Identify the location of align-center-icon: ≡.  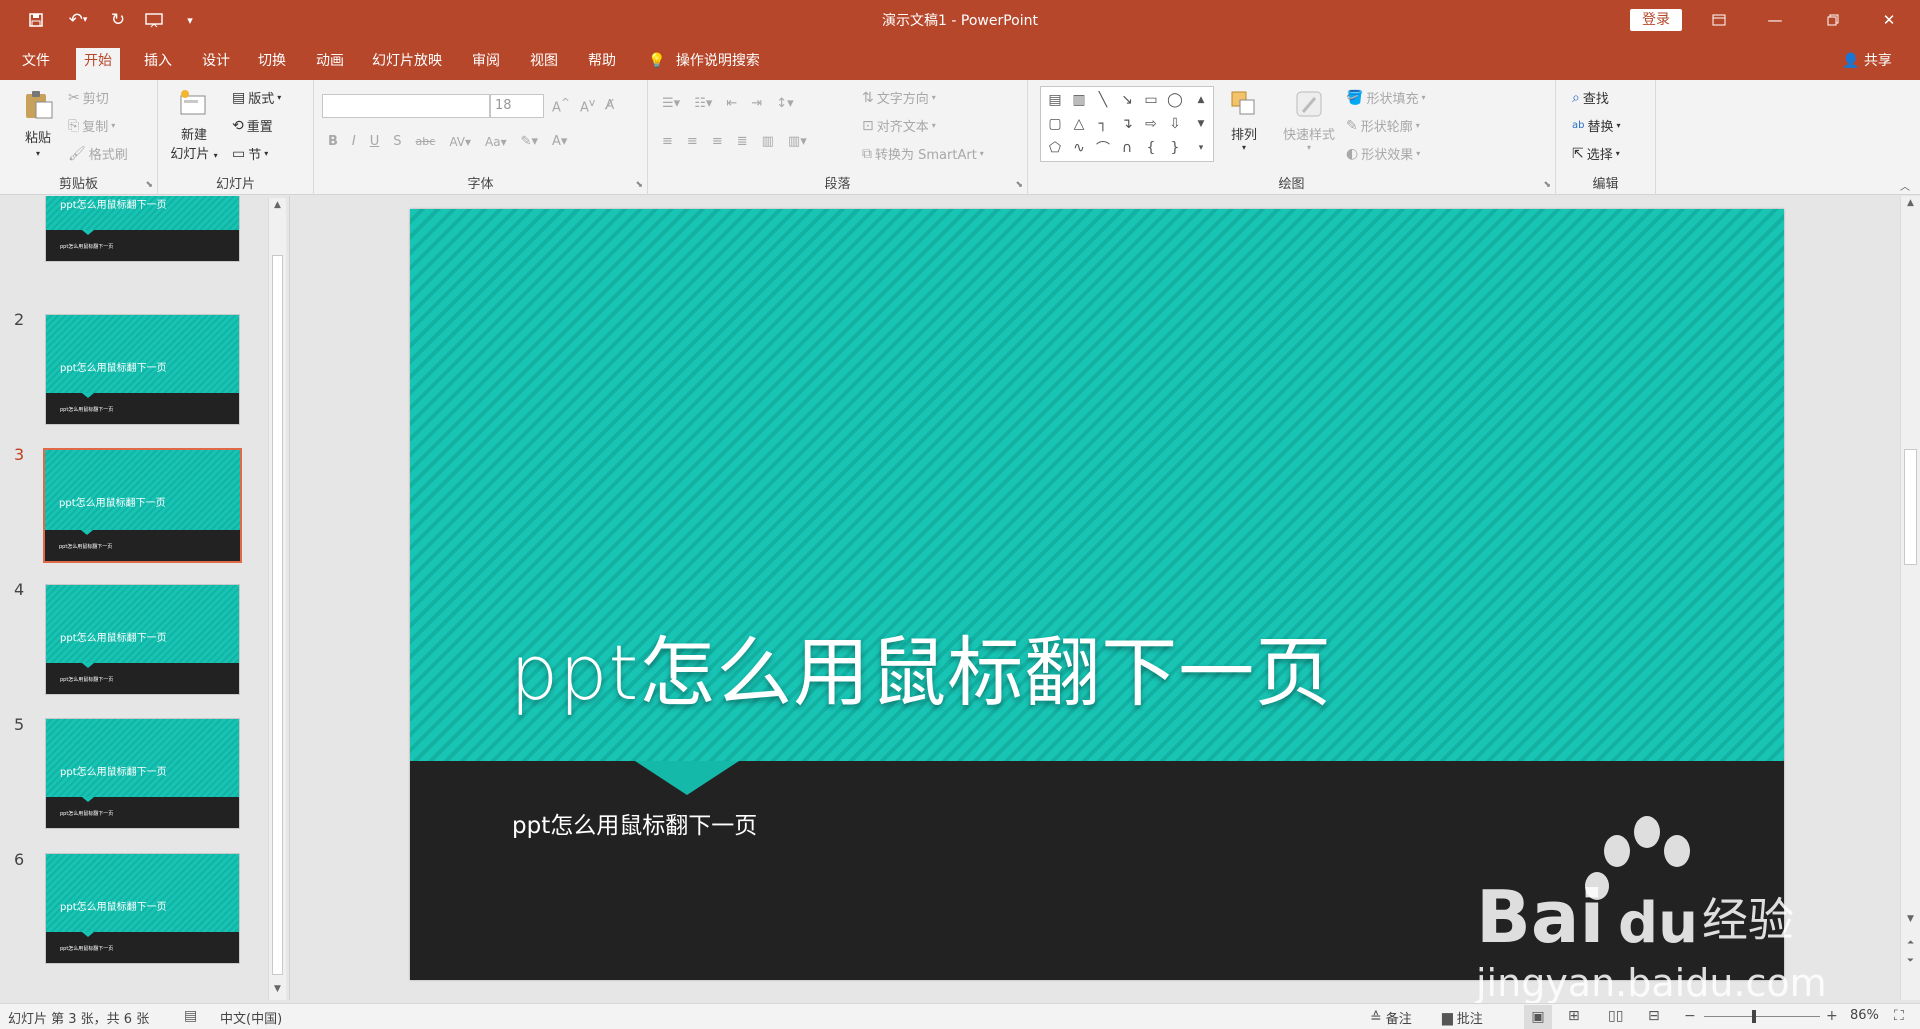
(692, 141).